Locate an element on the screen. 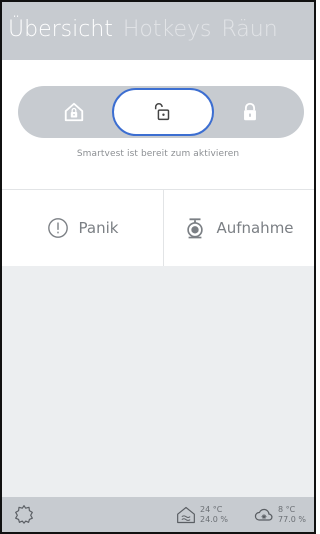  system-status-text: Smartvest ist bereit zum aktivieren is located at coordinates (158, 154).